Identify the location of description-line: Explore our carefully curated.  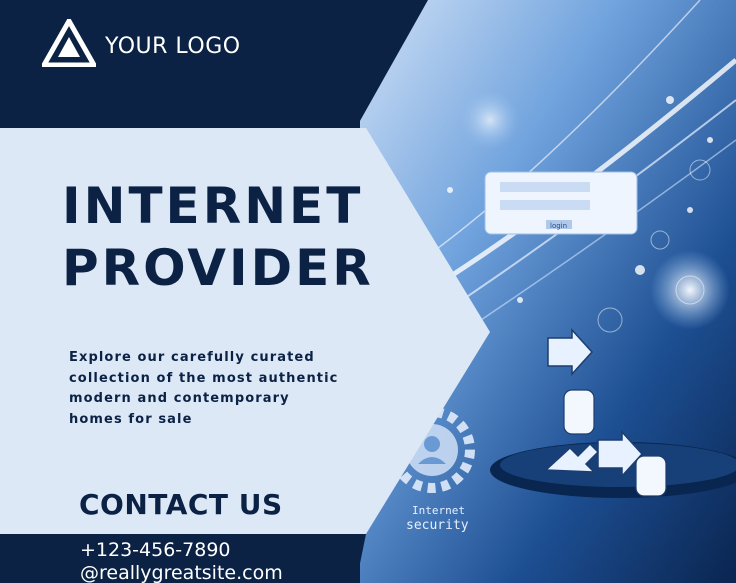
(192, 357).